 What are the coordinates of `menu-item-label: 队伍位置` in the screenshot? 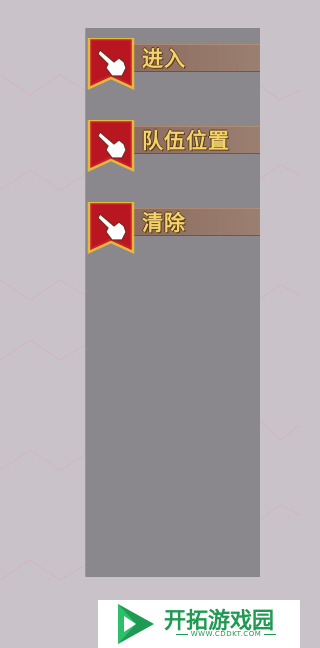 It's located at (186, 141).